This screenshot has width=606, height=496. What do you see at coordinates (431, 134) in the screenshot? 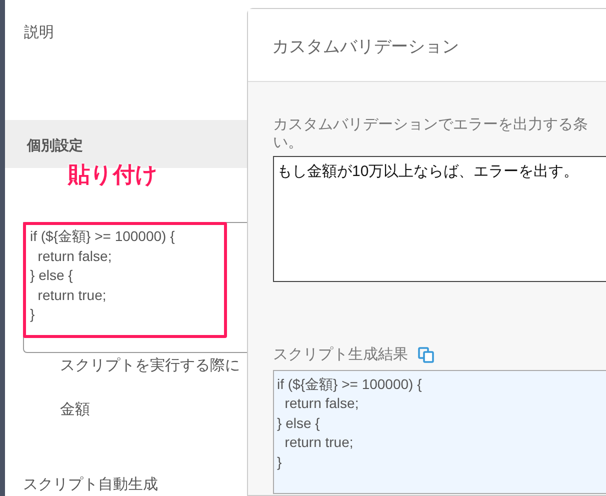
I see `condition-label: カスタムバリデーションでエラーを出力する条 い。` at bounding box center [431, 134].